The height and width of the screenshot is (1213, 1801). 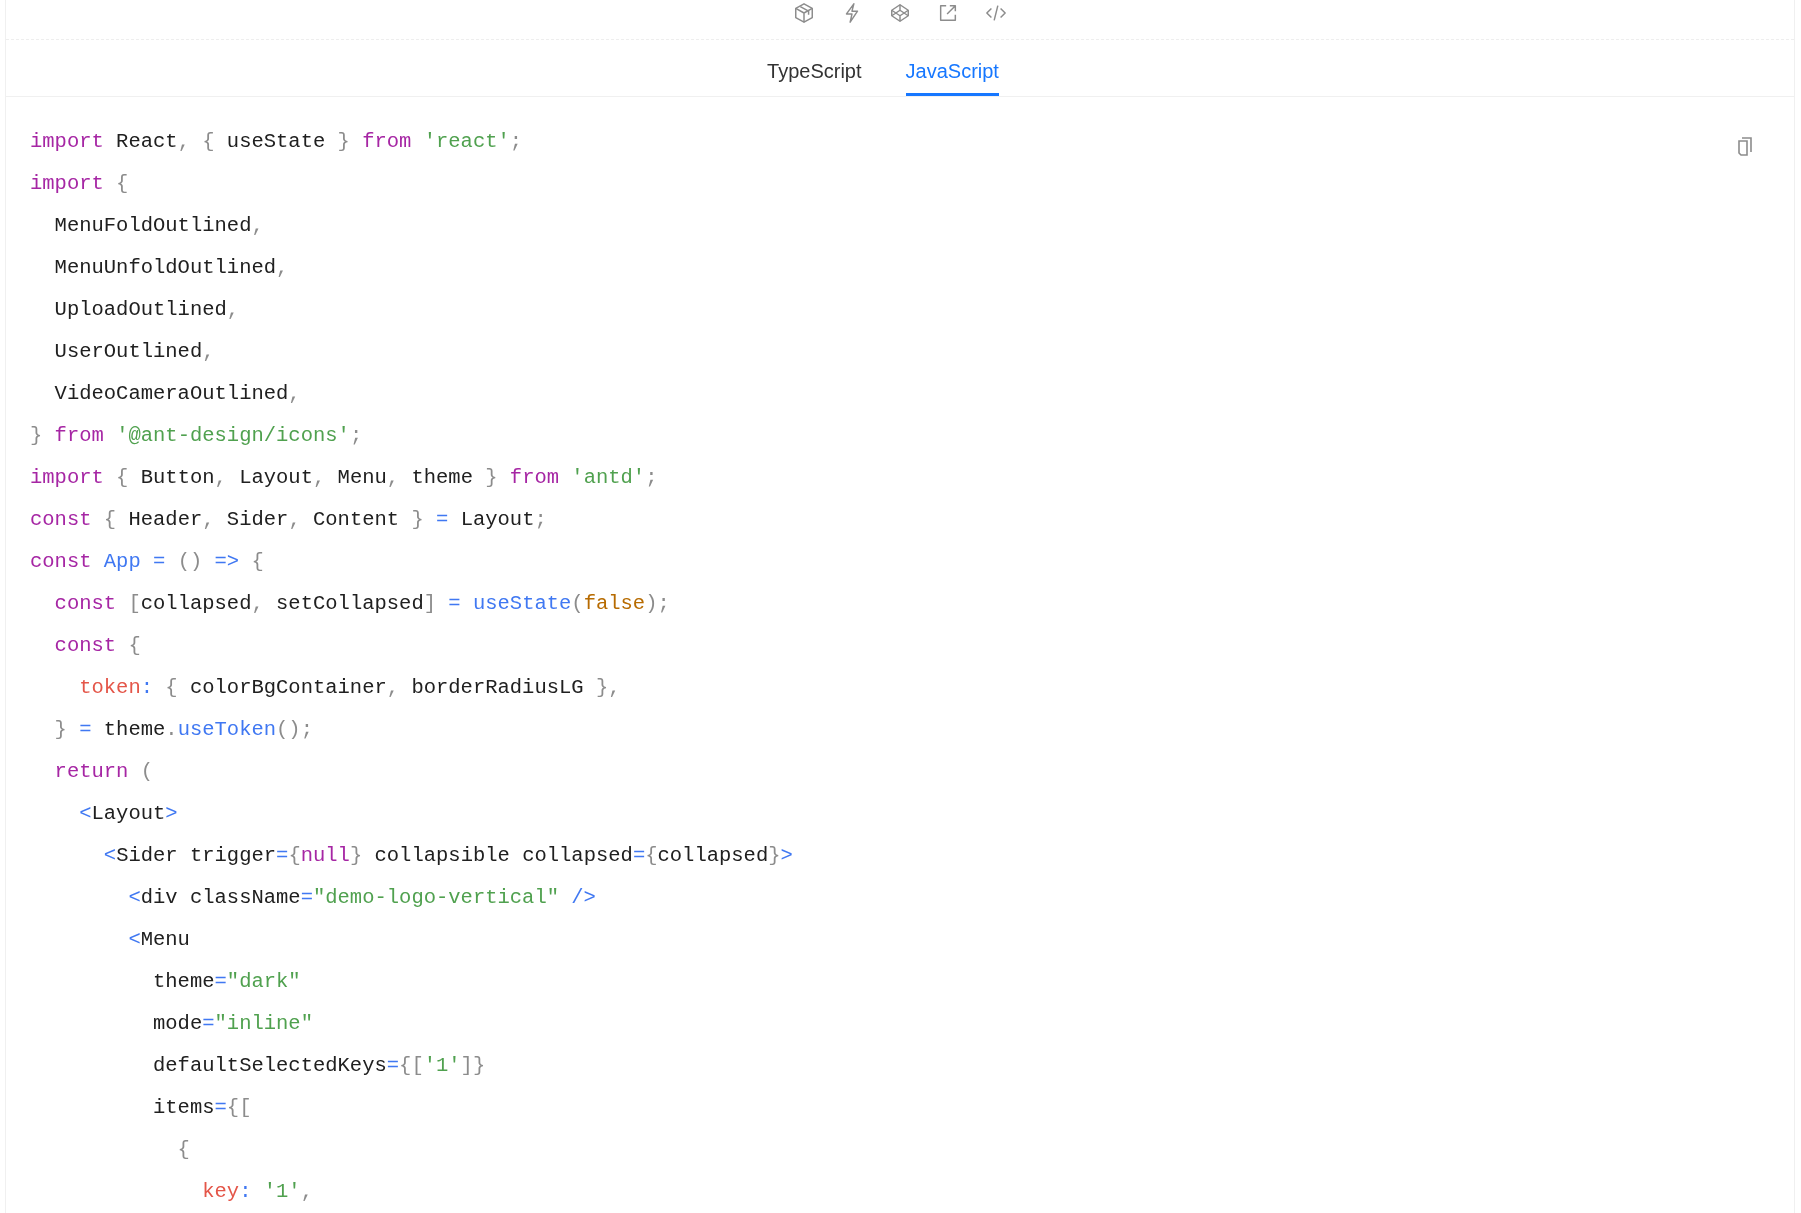 What do you see at coordinates (900, 13) in the screenshot?
I see `codepen-icon` at bounding box center [900, 13].